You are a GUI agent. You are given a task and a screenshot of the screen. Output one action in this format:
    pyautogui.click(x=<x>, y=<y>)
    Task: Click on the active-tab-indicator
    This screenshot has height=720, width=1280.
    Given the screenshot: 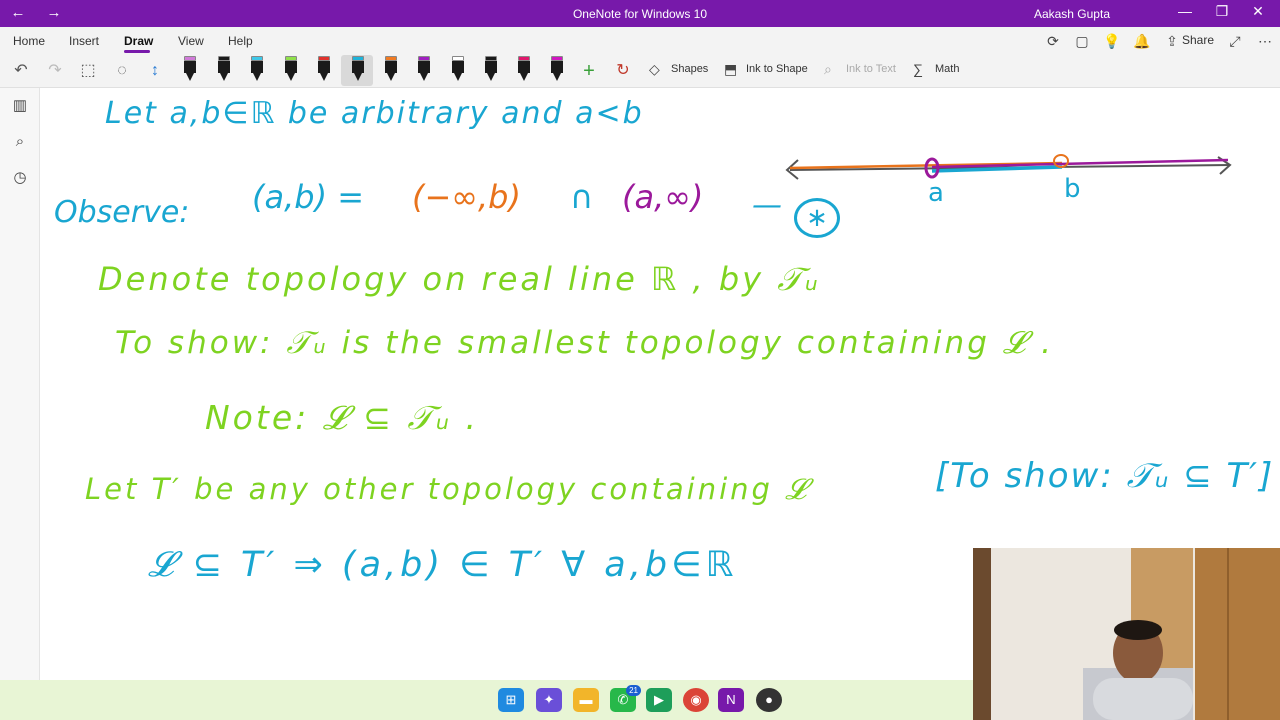 What is the action you would take?
    pyautogui.click(x=137, y=51)
    